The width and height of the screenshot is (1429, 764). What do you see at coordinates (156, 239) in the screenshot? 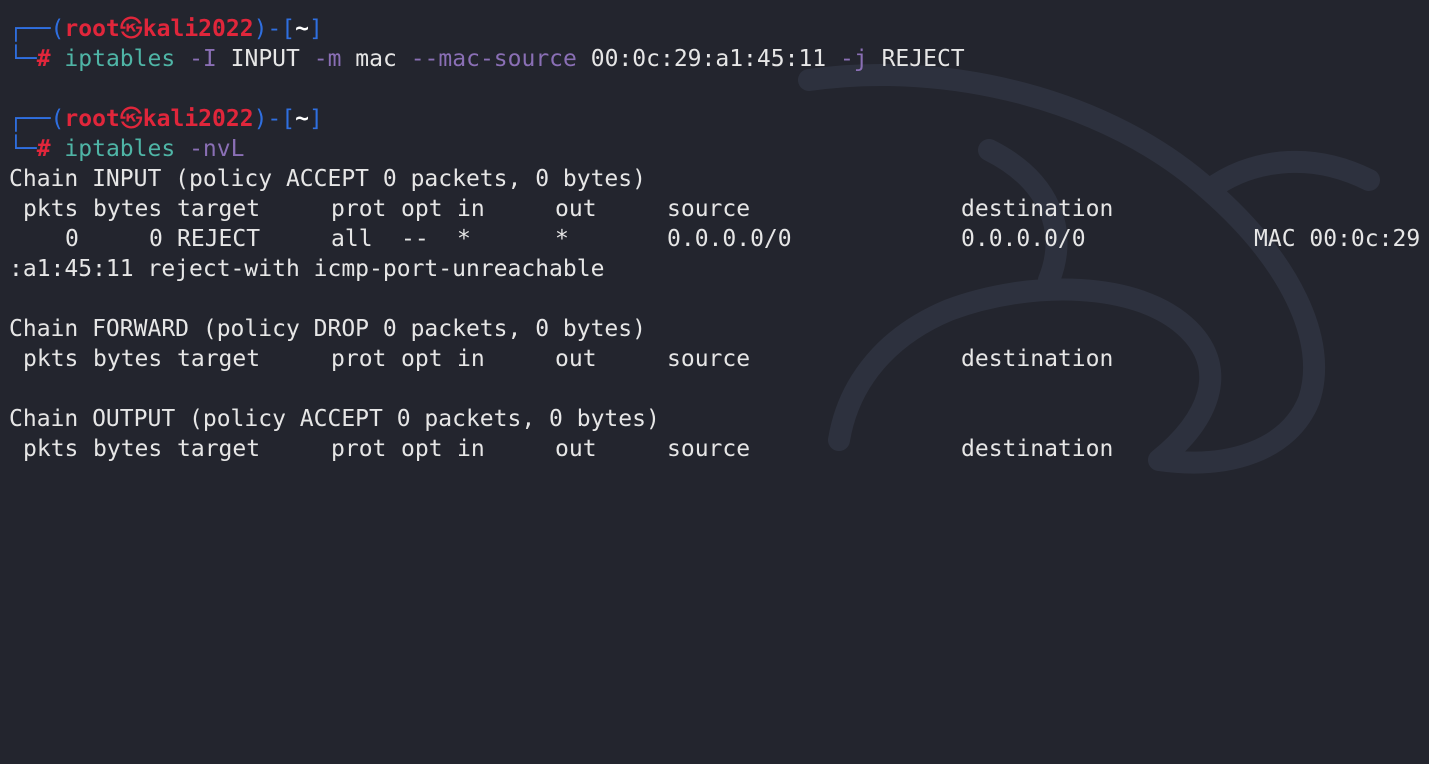
I see `rule-bytes: 0` at bounding box center [156, 239].